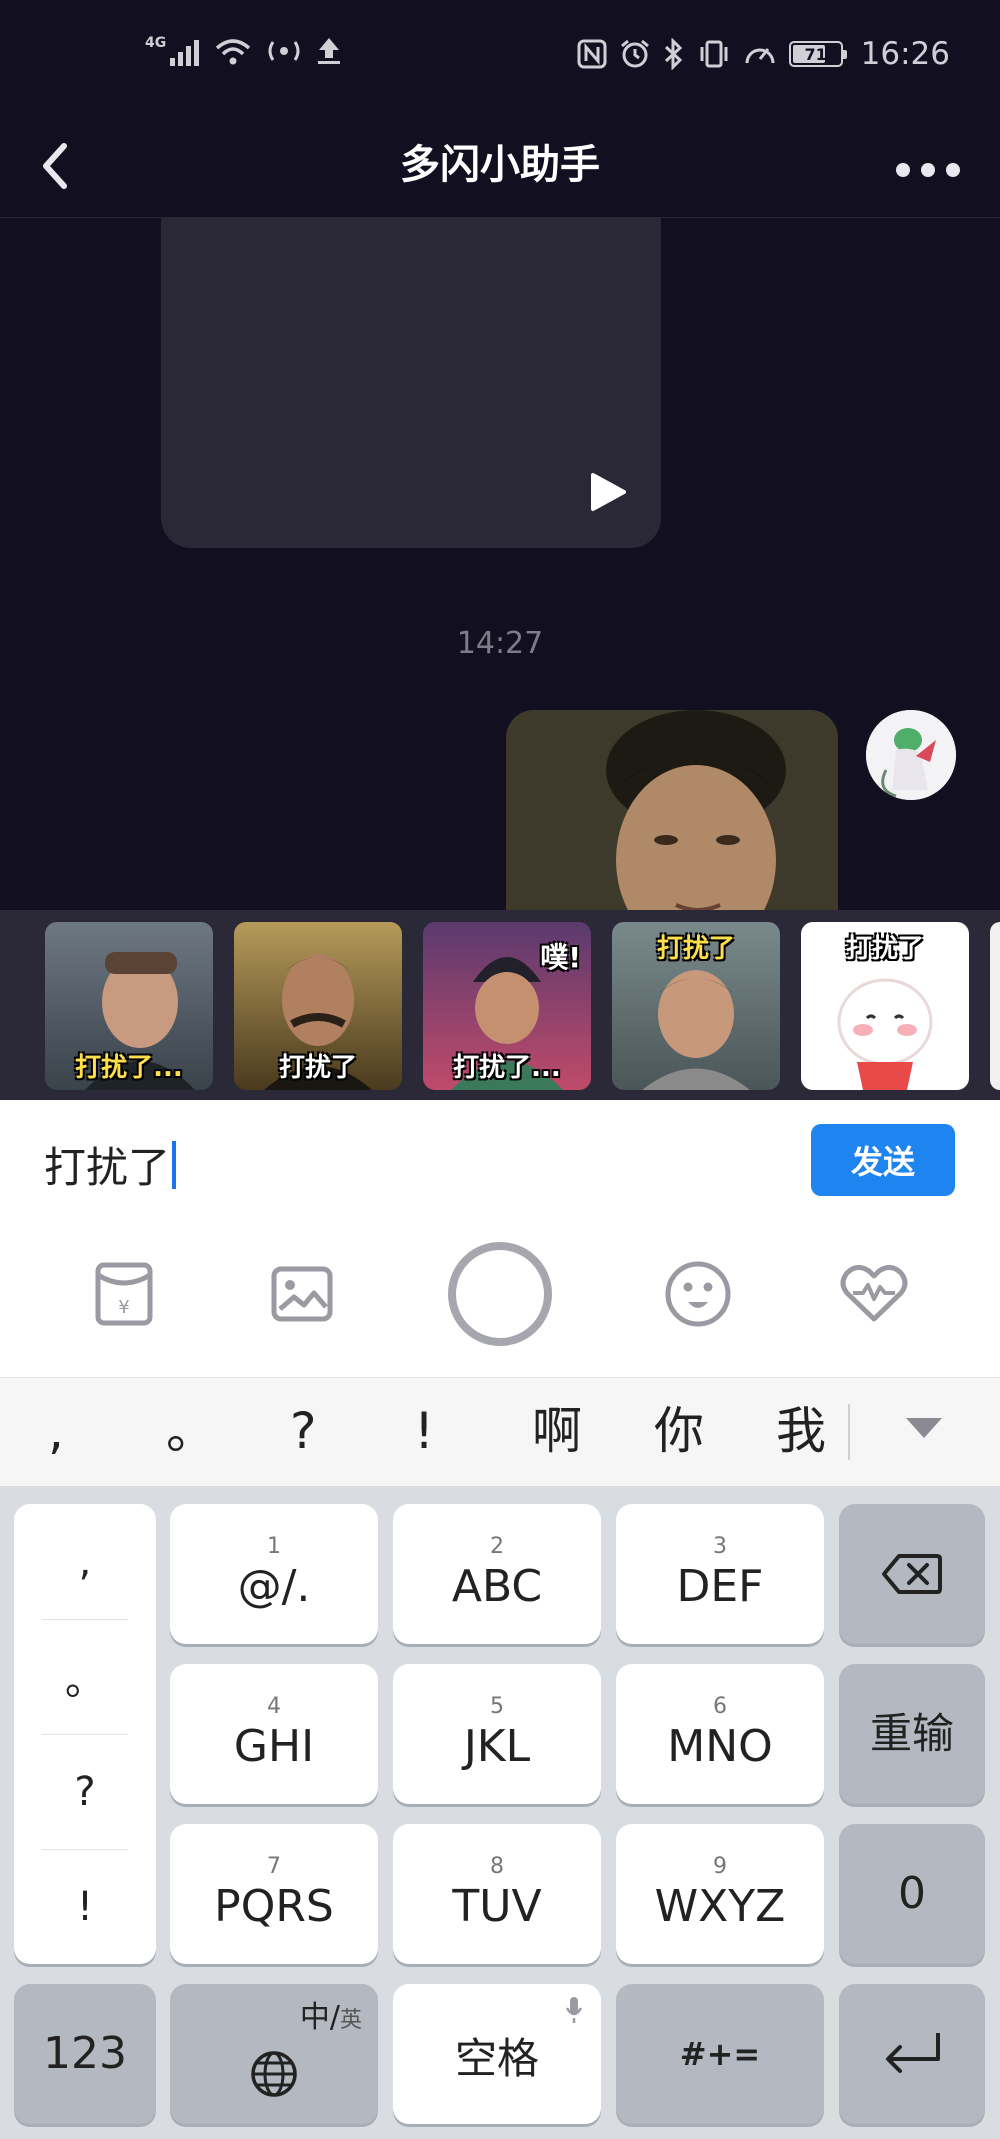 This screenshot has width=1000, height=2139. I want to click on key-number: 9, so click(720, 1866).